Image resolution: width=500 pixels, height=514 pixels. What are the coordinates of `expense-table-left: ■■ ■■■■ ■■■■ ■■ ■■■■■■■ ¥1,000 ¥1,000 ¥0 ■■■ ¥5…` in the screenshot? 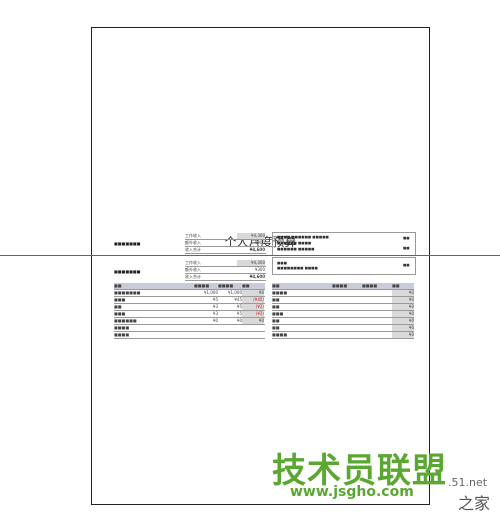 It's located at (189, 311).